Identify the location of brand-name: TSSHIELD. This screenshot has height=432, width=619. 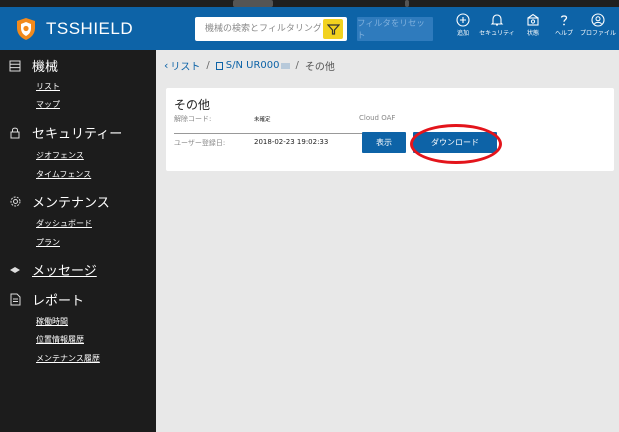
(89, 29).